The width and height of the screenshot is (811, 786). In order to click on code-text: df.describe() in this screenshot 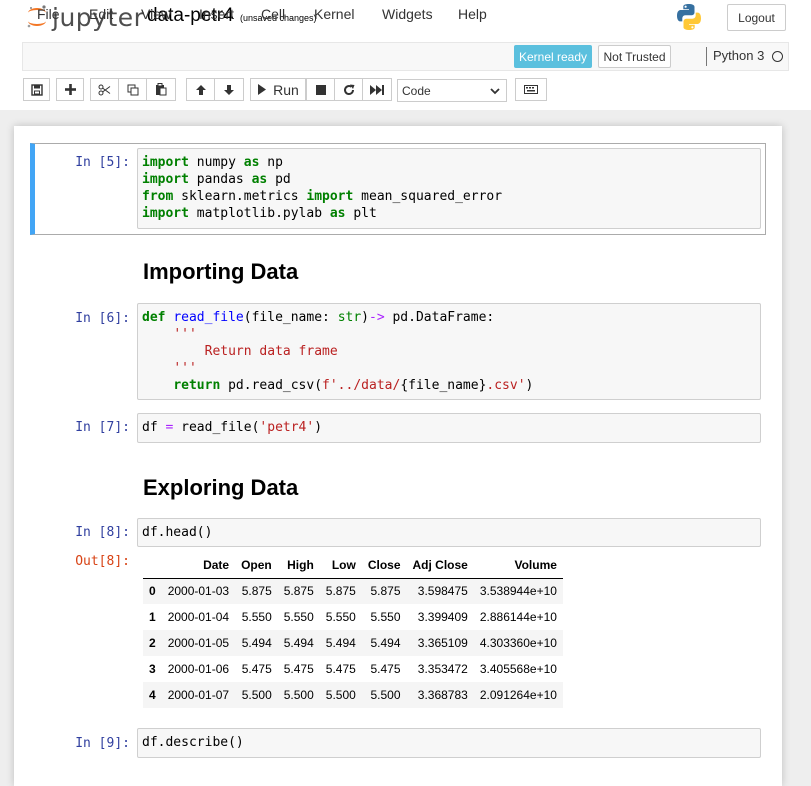, I will do `click(193, 742)`.